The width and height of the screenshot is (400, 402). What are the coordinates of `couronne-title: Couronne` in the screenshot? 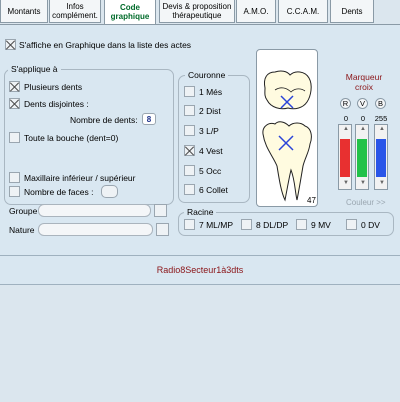 It's located at (207, 75).